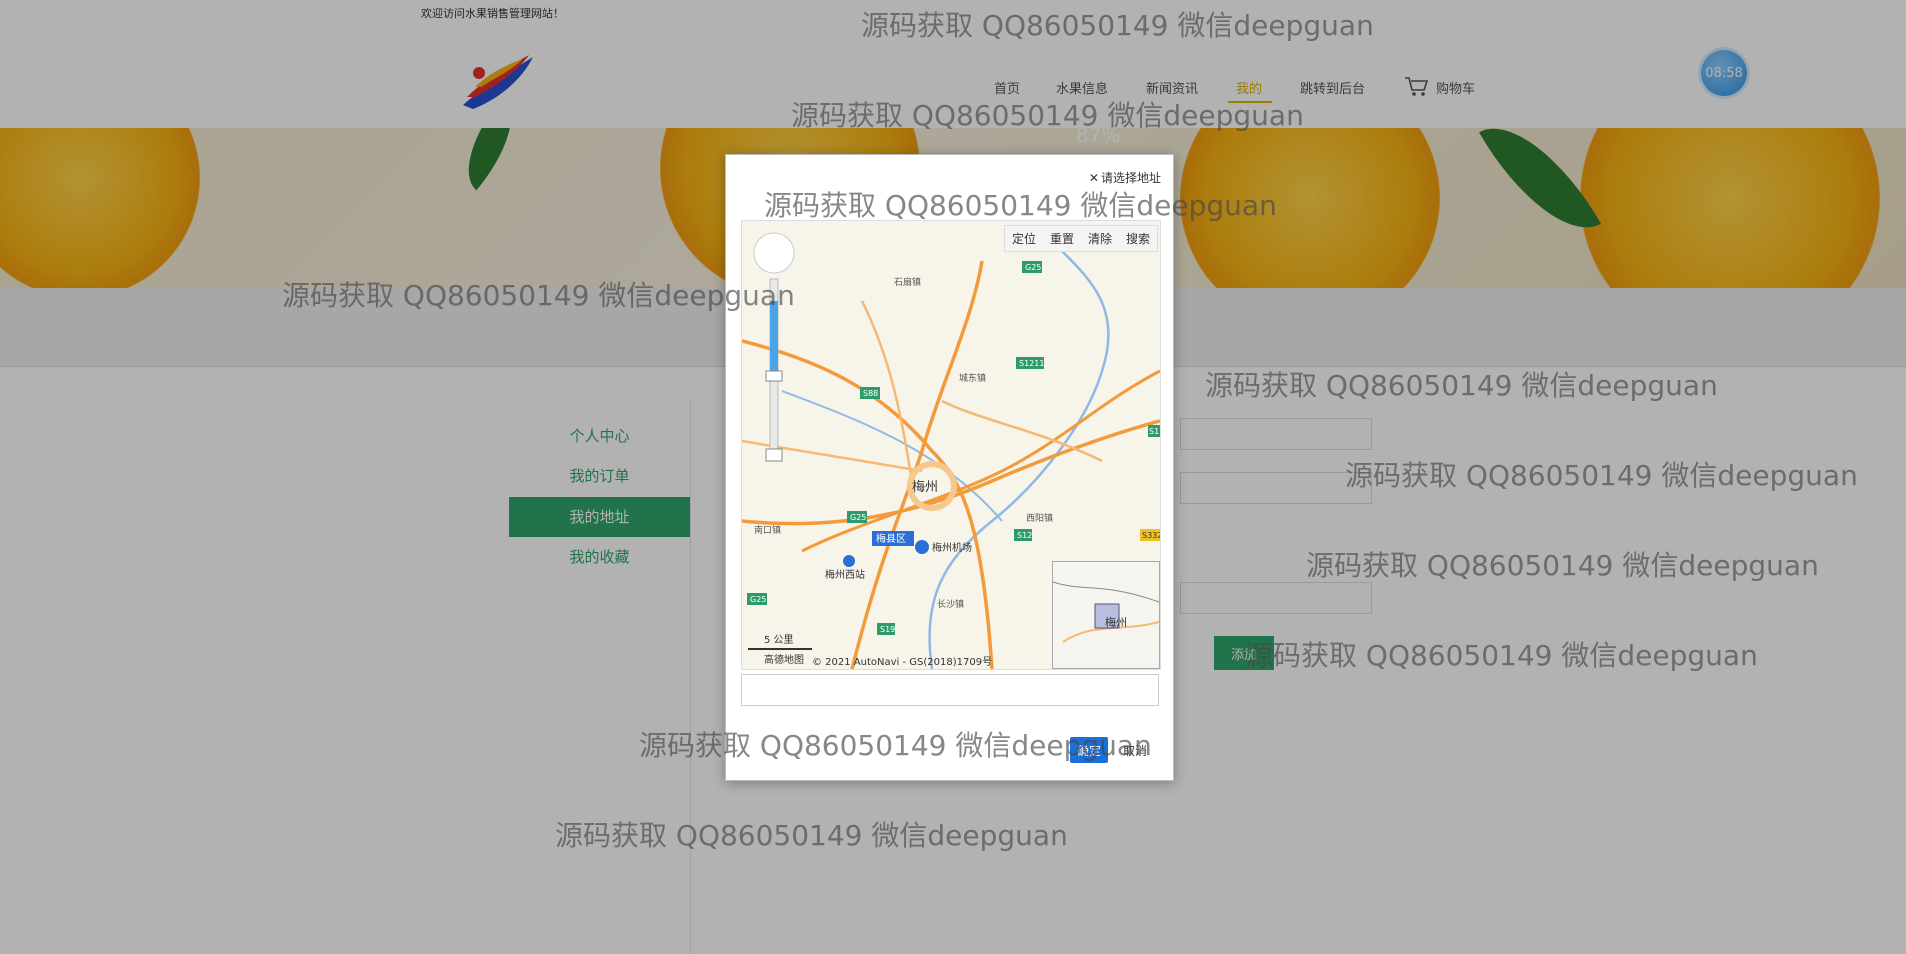  I want to click on map-town-label: 长沙镇, so click(950, 604).